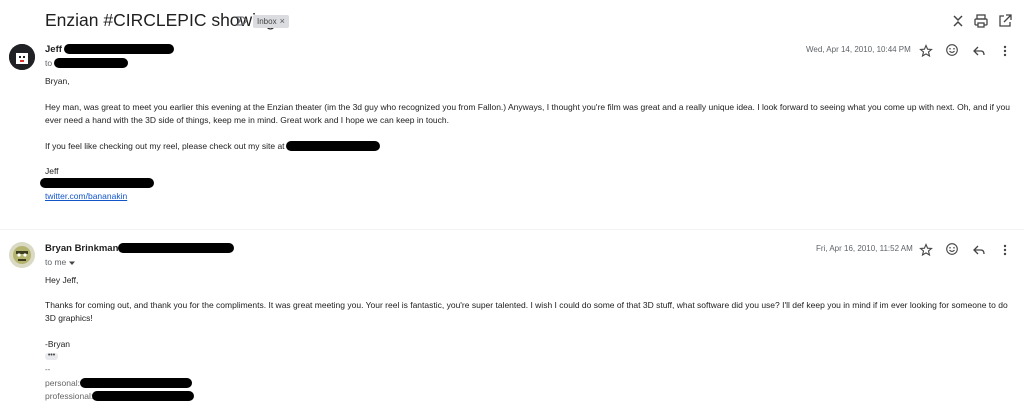  I want to click on print-icon, so click(981, 21).